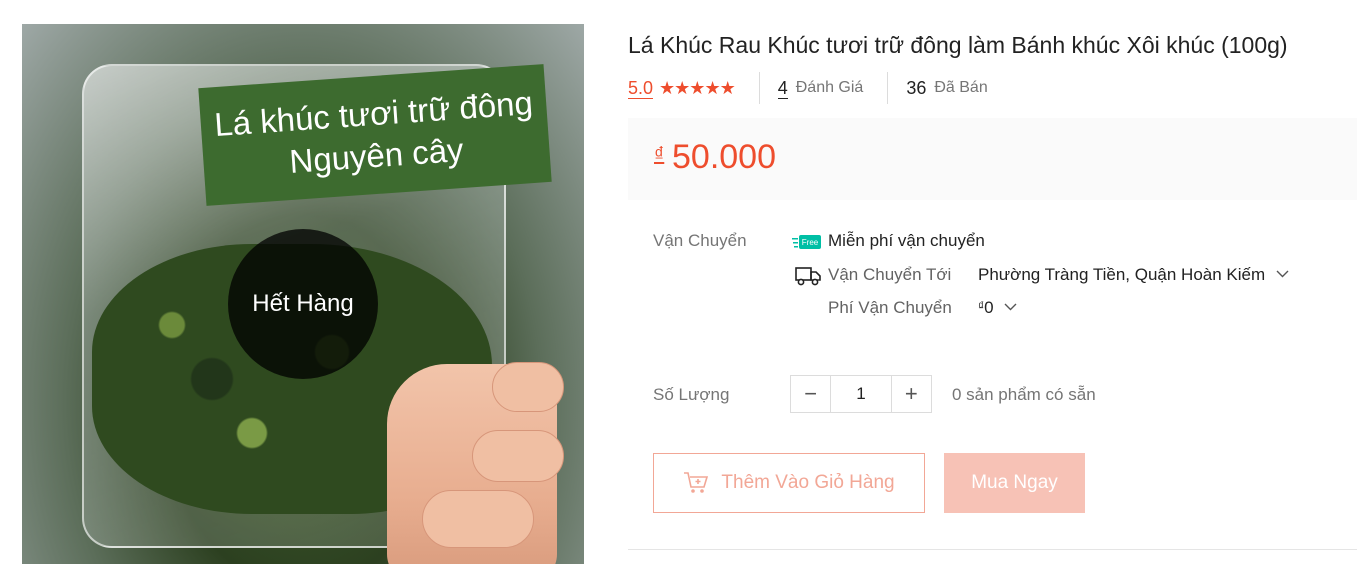 This screenshot has width=1357, height=564. I want to click on buy-now-button: Mua Ngay, so click(1014, 483).